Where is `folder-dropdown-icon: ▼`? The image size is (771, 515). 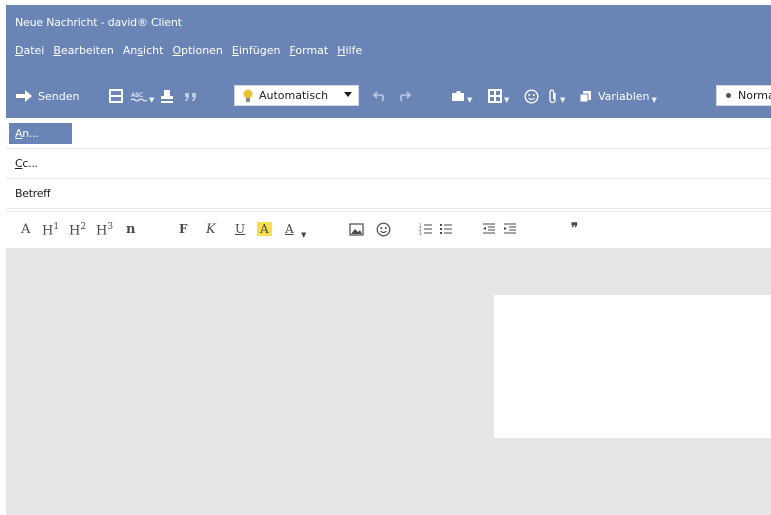 folder-dropdown-icon: ▼ is located at coordinates (469, 100).